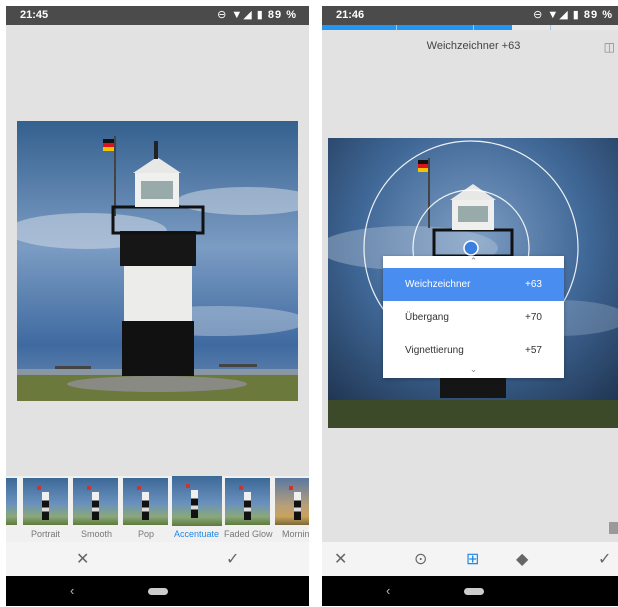  I want to click on filter-label-selected: Accentuate, so click(197, 534).